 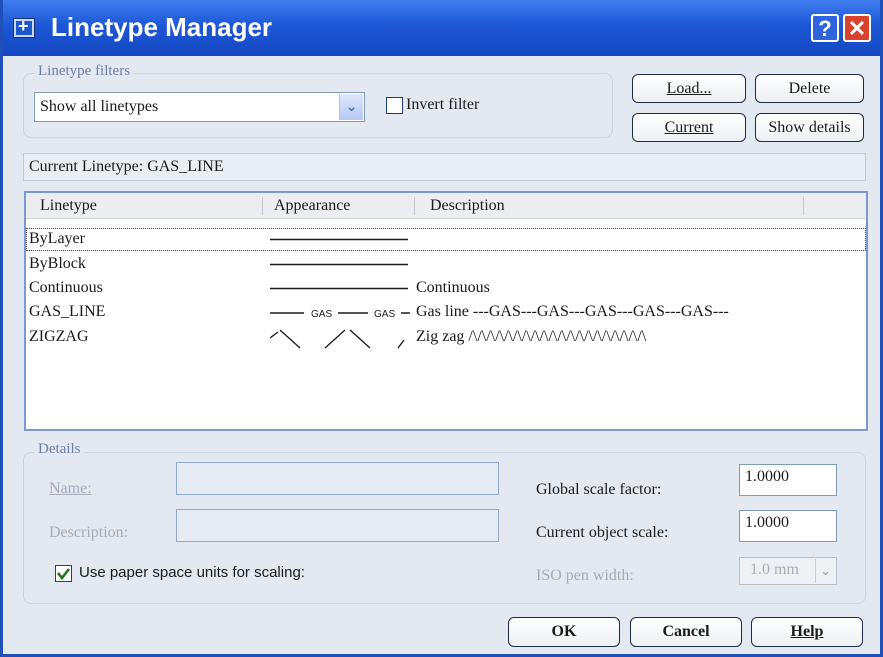 I want to click on ok-button-label: OK, so click(x=564, y=631).